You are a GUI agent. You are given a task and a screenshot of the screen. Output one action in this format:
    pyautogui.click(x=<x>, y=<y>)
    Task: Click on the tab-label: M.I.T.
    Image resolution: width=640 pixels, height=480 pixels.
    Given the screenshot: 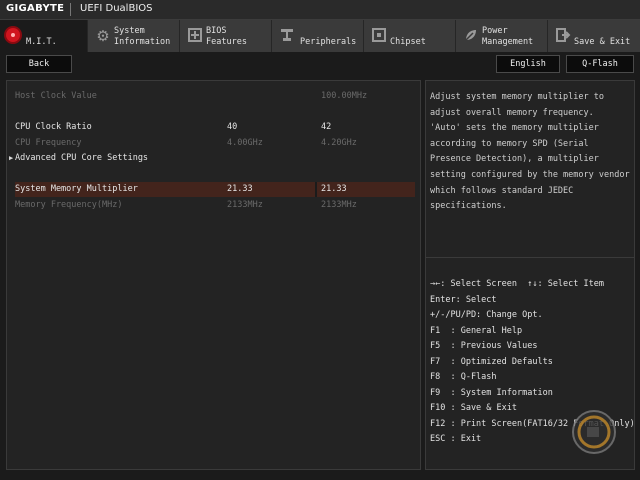 What is the action you would take?
    pyautogui.click(x=41, y=42)
    